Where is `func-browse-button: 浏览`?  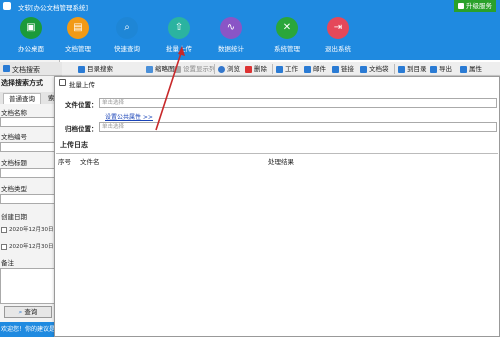 func-browse-button: 浏览 is located at coordinates (229, 69).